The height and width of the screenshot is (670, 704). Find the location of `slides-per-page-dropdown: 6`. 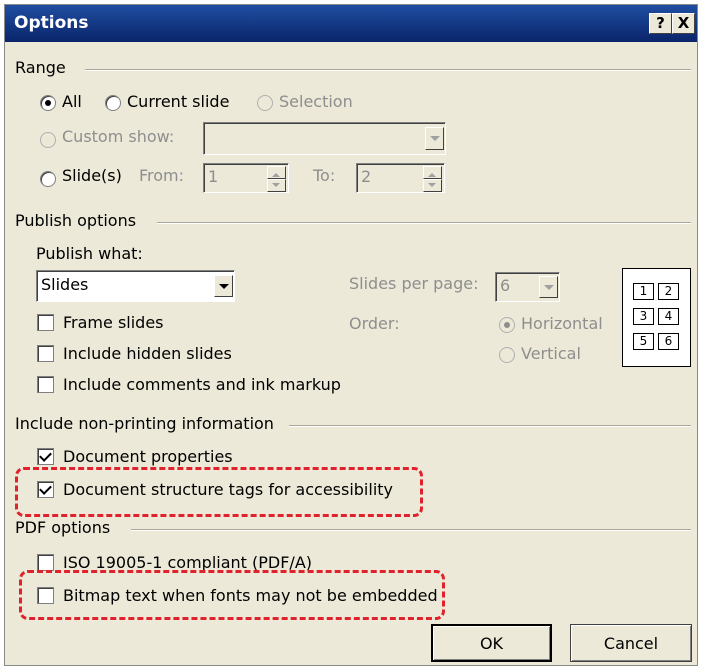

slides-per-page-dropdown: 6 is located at coordinates (527, 287).